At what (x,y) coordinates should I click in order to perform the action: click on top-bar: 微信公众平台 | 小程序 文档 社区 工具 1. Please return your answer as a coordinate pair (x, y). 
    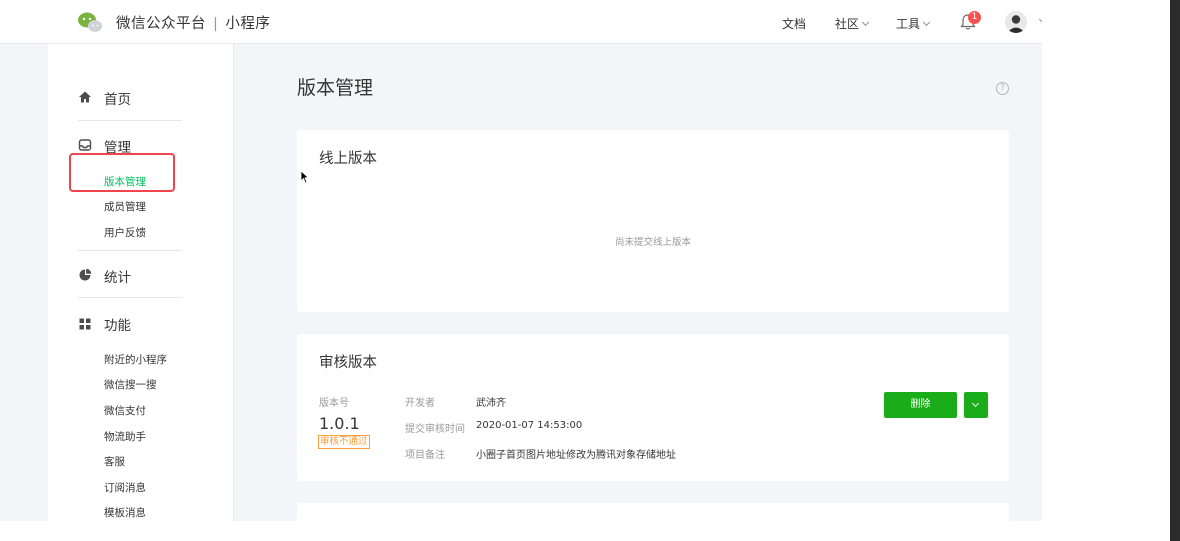
    Looking at the image, I should click on (521, 22).